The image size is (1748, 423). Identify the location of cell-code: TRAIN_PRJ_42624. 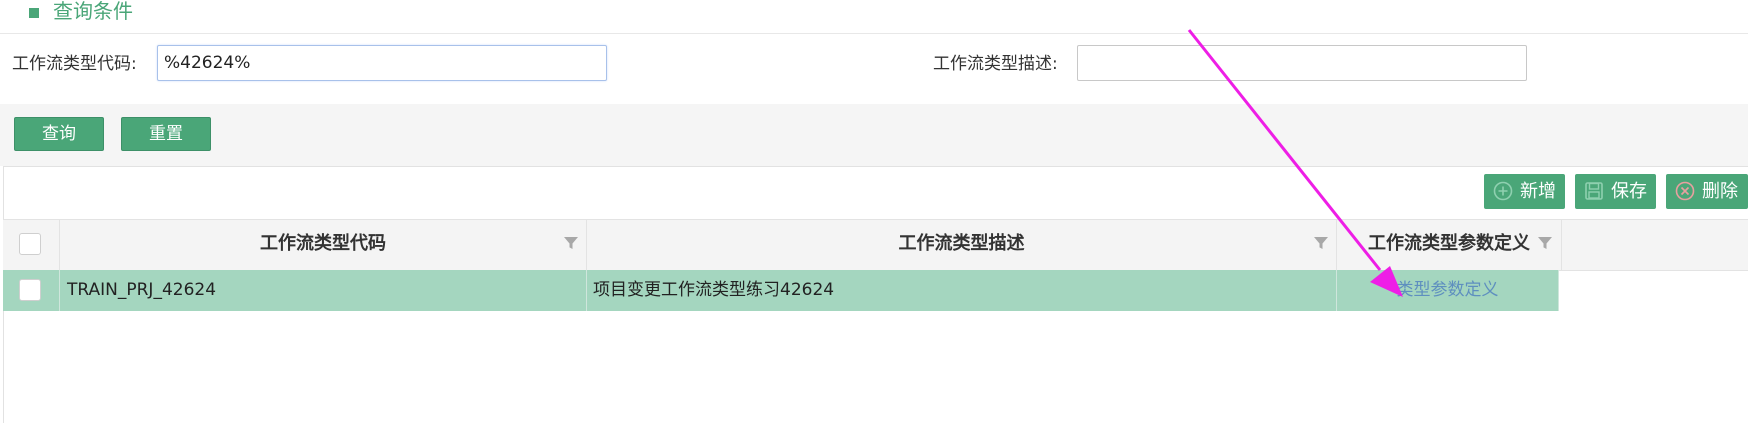
(323, 290).